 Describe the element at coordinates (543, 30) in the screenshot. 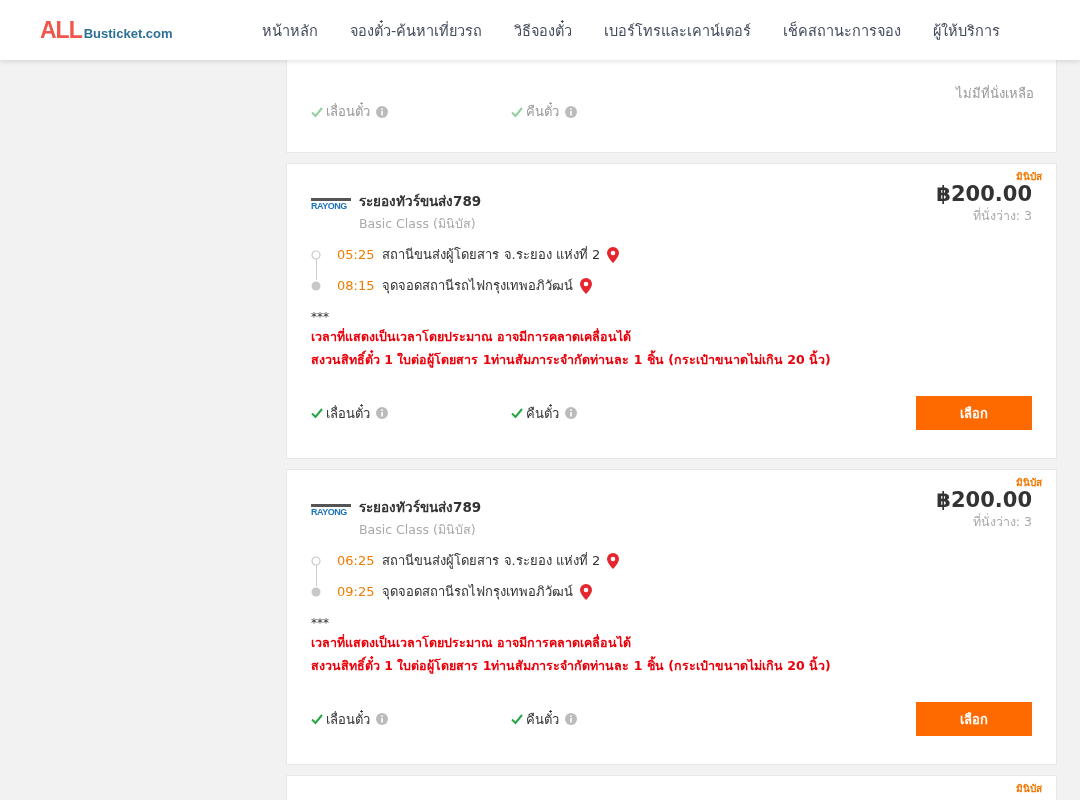

I see `nav-link: วิธีจองตั๋ว` at that location.